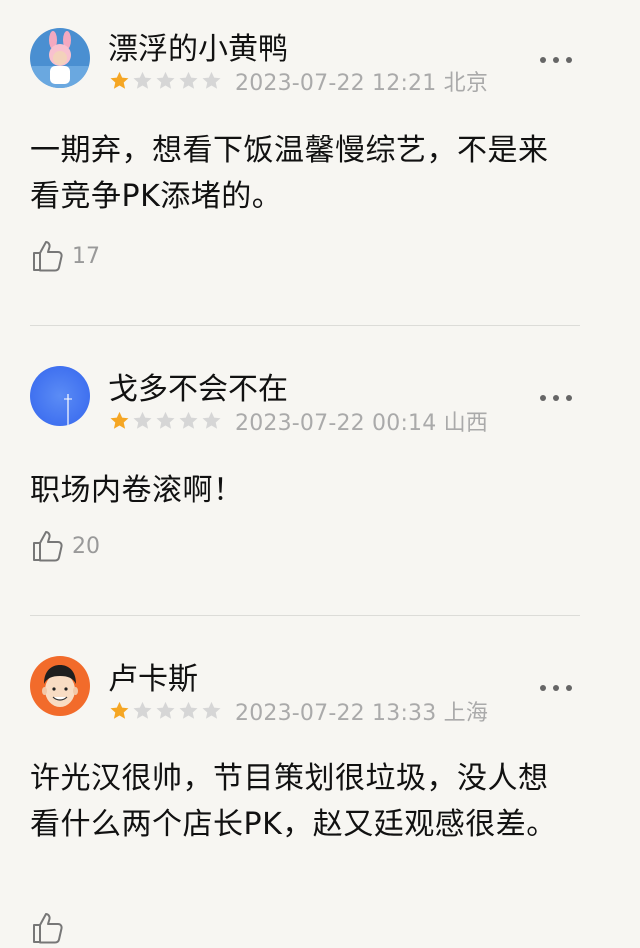 The image size is (640, 948). I want to click on username: 卢卡斯, so click(153, 680).